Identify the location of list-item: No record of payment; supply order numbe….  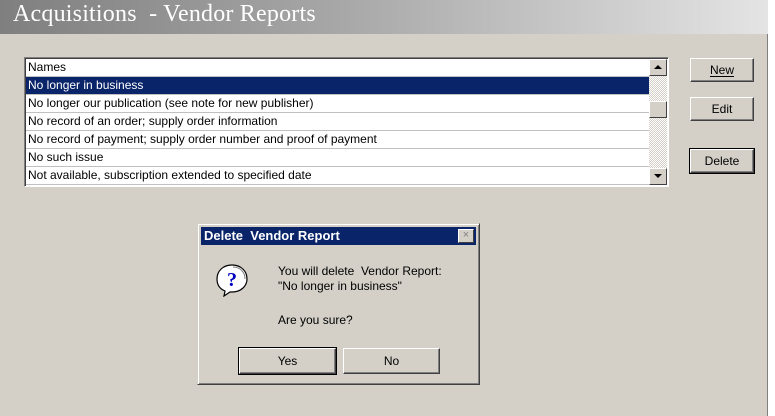
(338, 140).